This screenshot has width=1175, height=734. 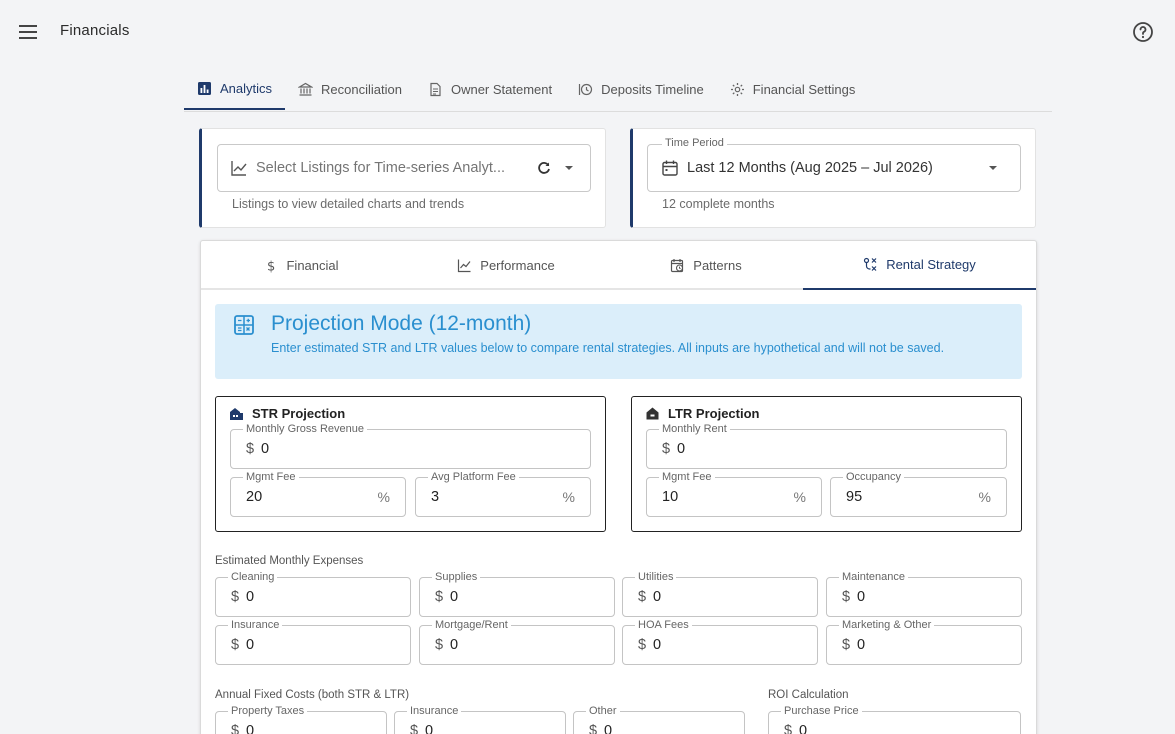 What do you see at coordinates (603, 711) in the screenshot?
I see `field-label: Other` at bounding box center [603, 711].